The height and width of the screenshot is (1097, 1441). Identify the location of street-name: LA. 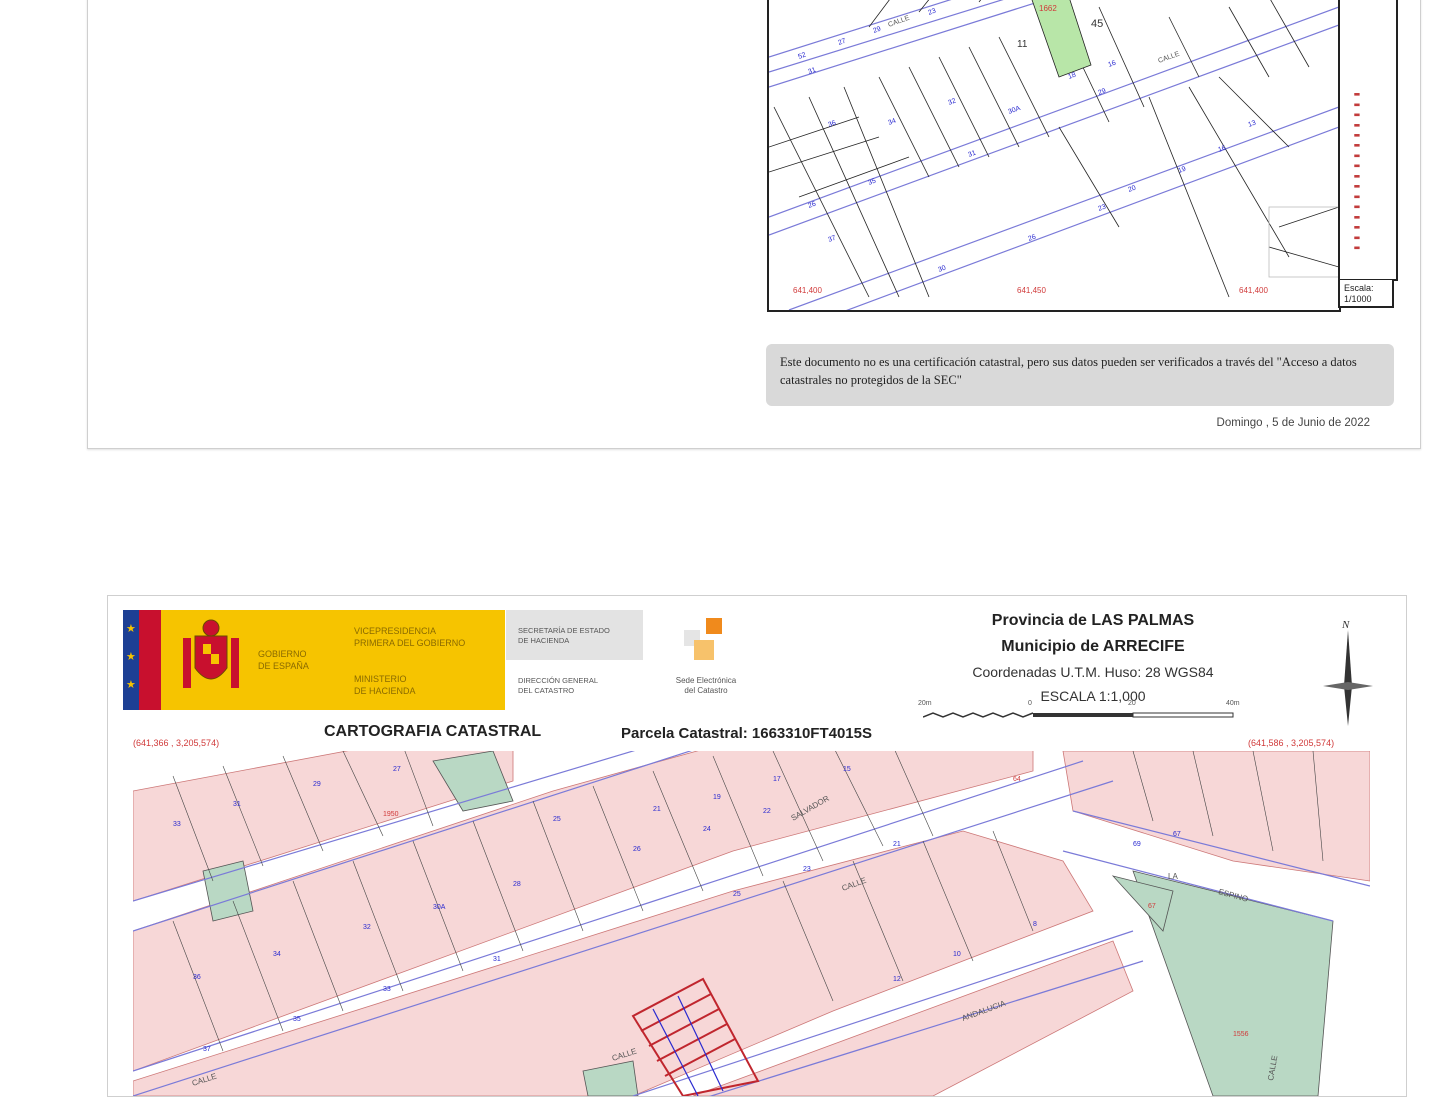
(1173, 876).